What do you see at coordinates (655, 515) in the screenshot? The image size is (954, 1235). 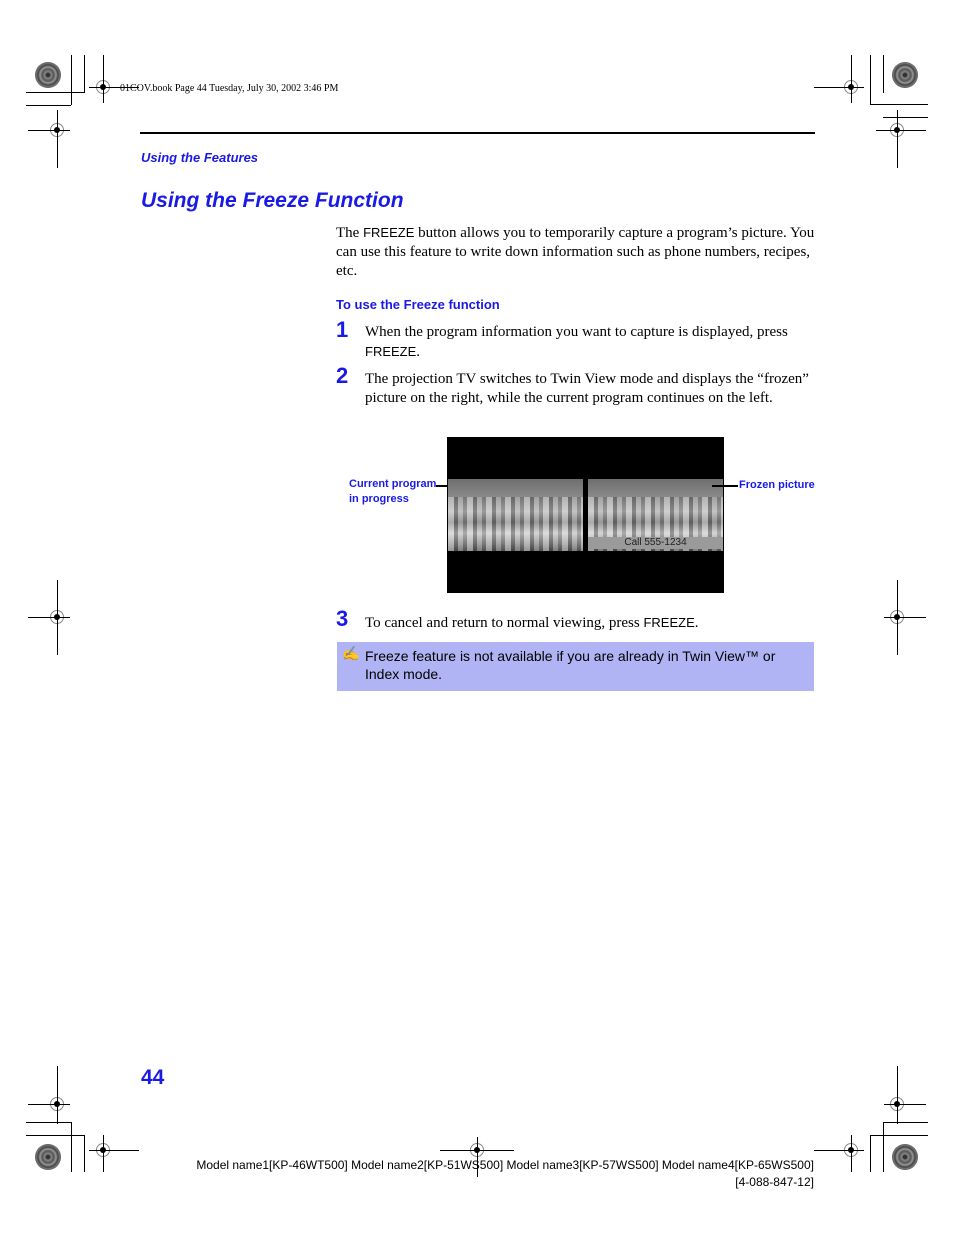 I see `frozen-picture: Call 555-1234` at bounding box center [655, 515].